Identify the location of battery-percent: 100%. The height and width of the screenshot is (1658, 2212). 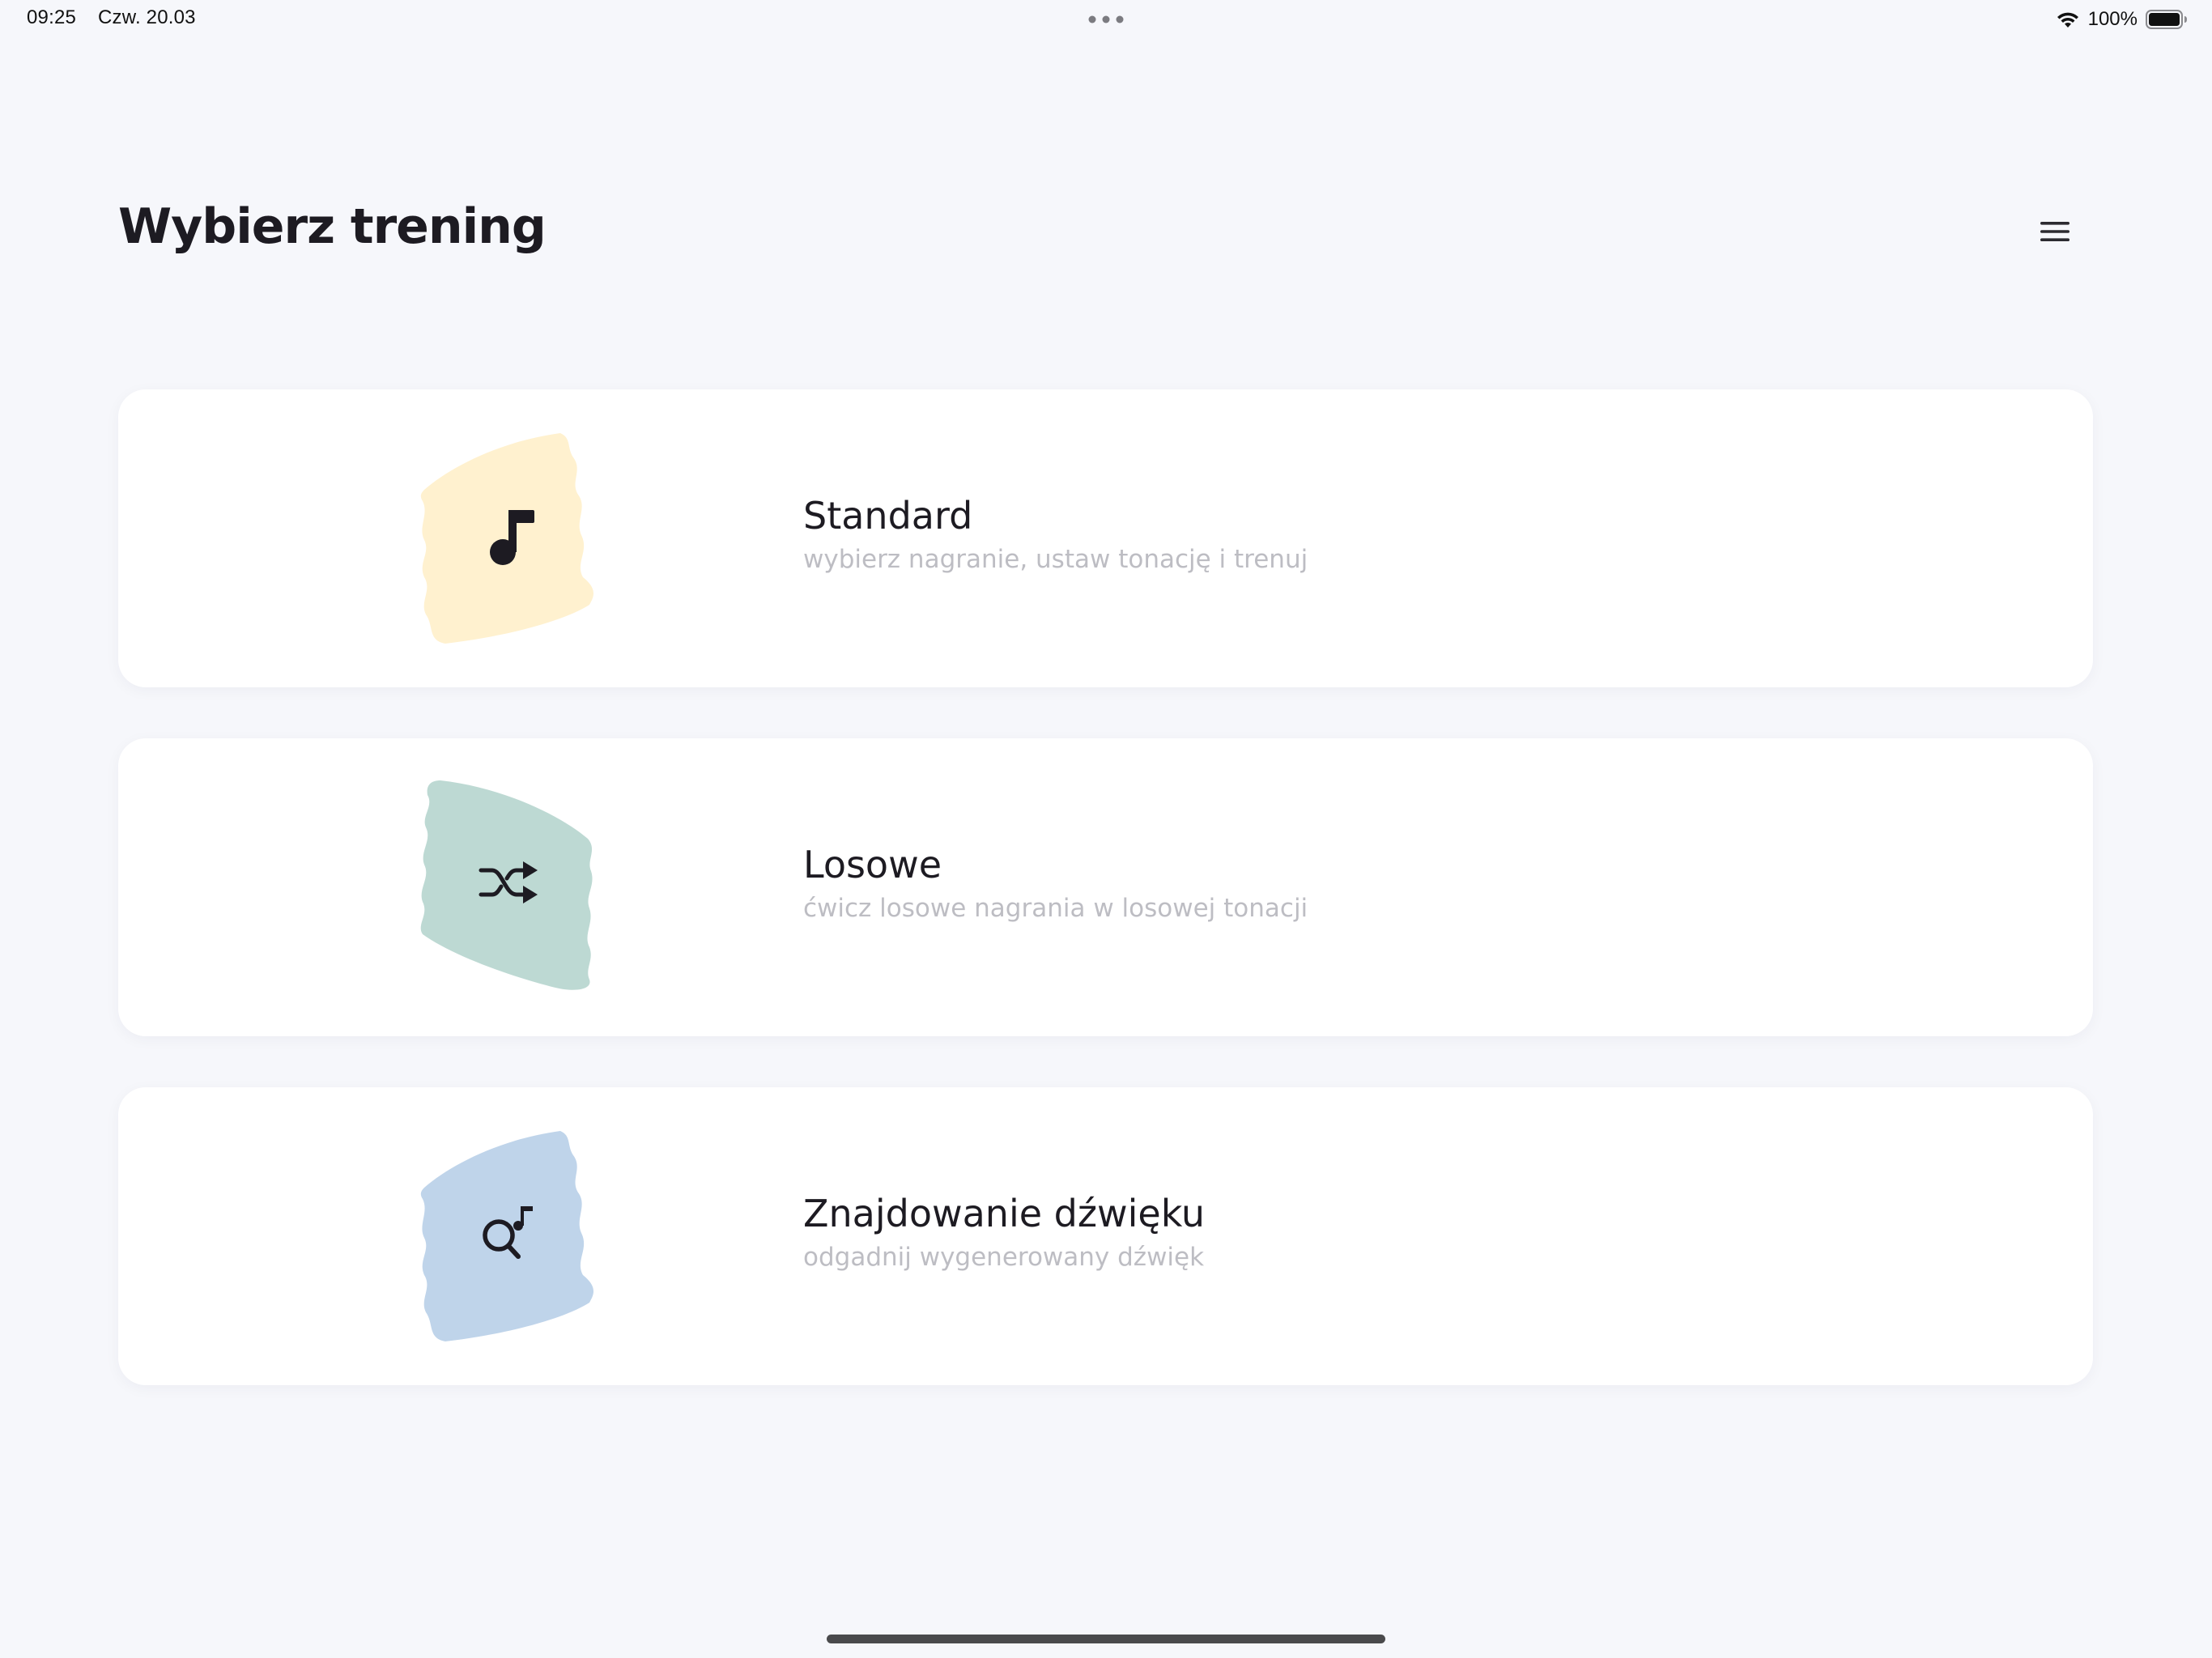
(2113, 19).